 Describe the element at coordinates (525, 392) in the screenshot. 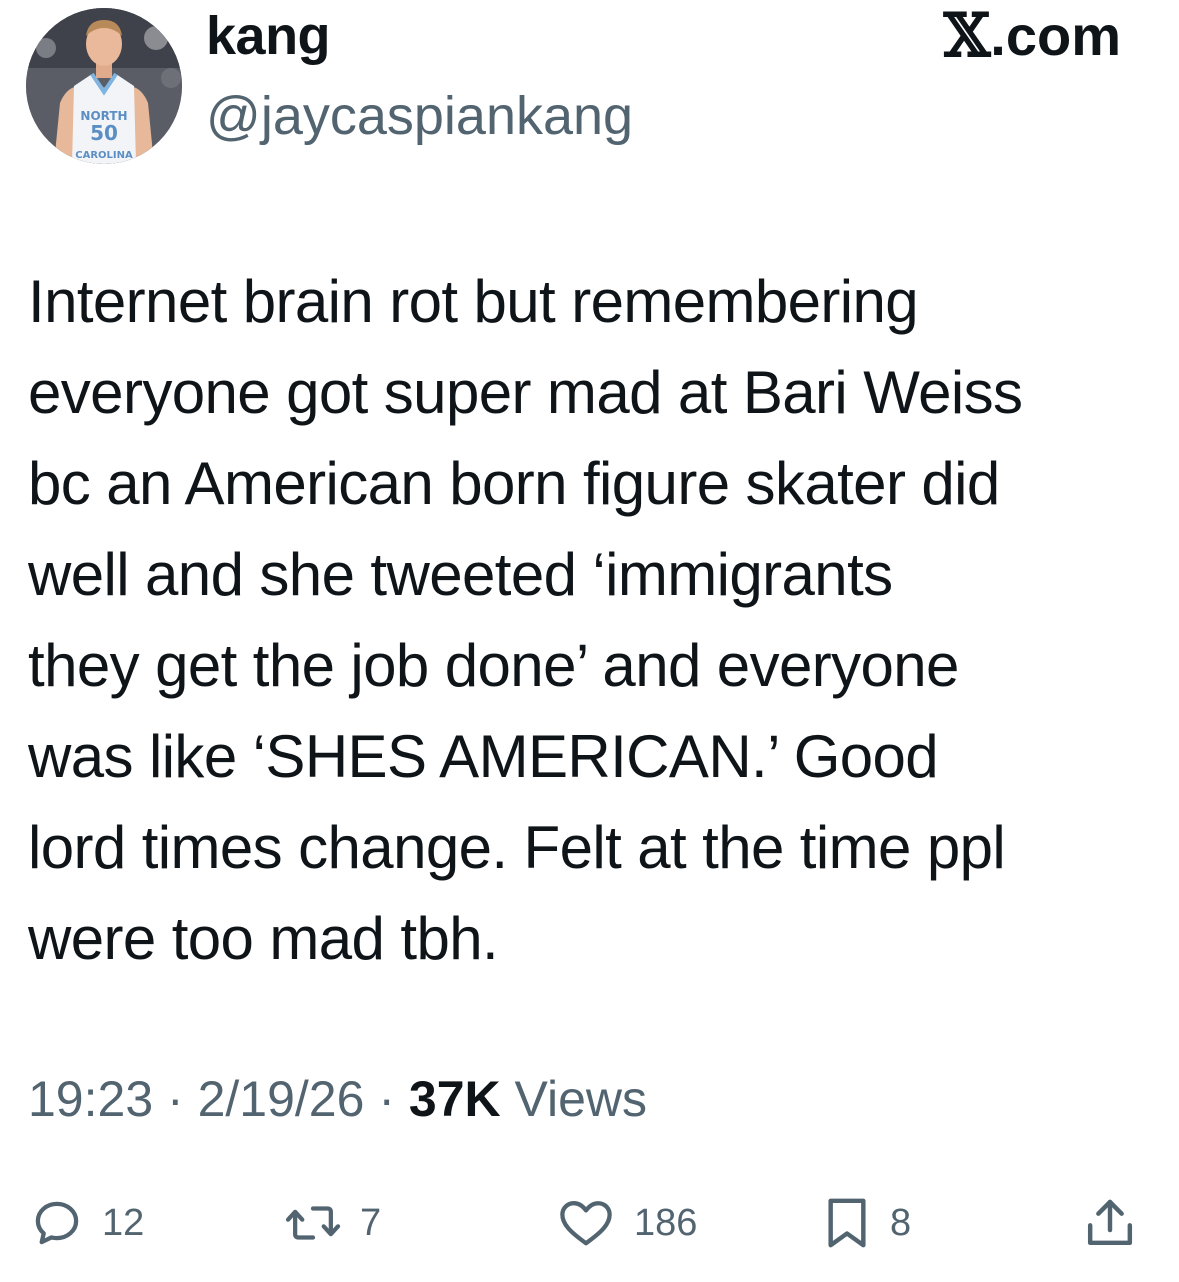

I see `tweet-line: everyone got super mad at Bari Weiss` at that location.